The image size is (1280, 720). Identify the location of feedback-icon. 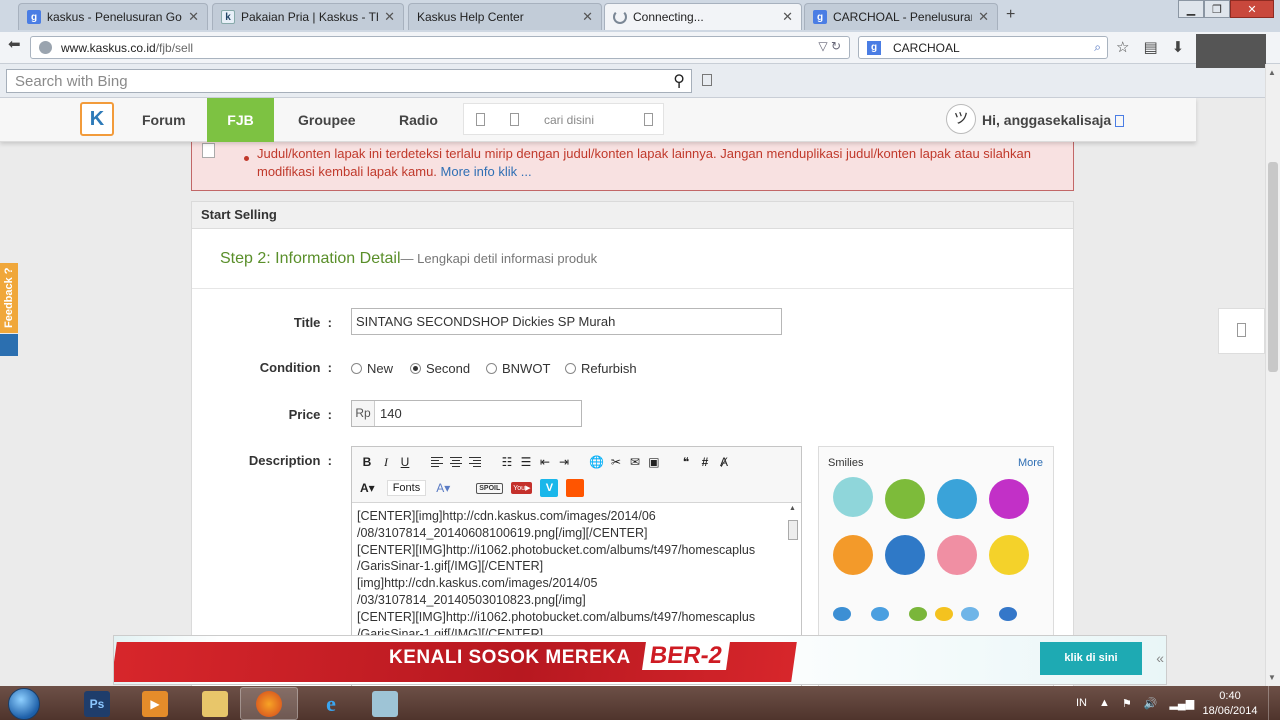
(9, 345).